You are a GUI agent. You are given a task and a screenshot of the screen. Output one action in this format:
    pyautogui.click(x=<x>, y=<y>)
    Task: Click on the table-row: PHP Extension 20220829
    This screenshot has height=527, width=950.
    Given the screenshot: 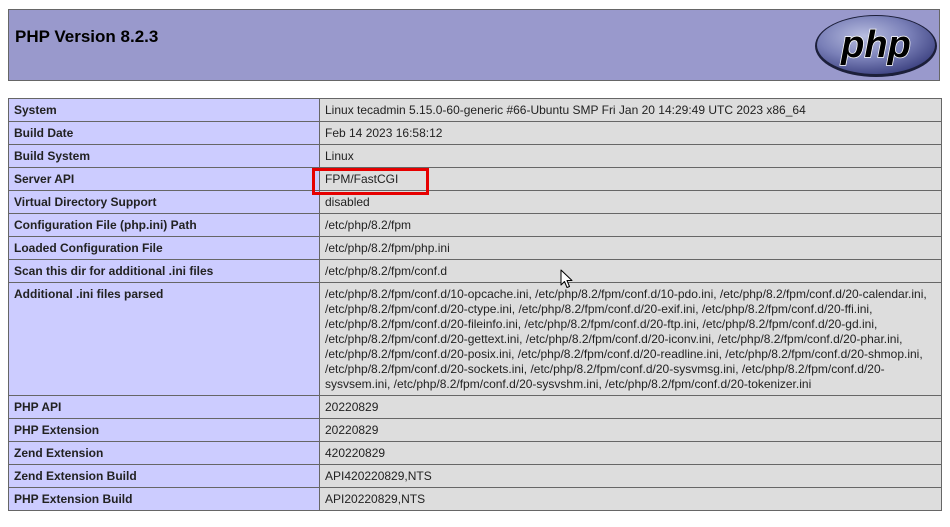 What is the action you would take?
    pyautogui.click(x=475, y=430)
    